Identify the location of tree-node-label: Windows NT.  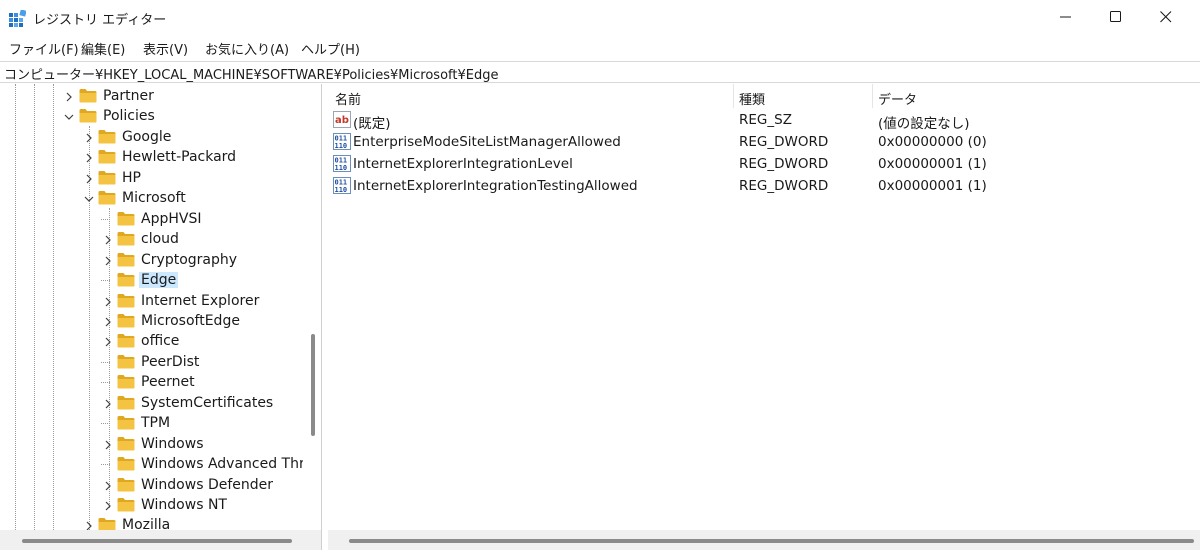
(184, 505).